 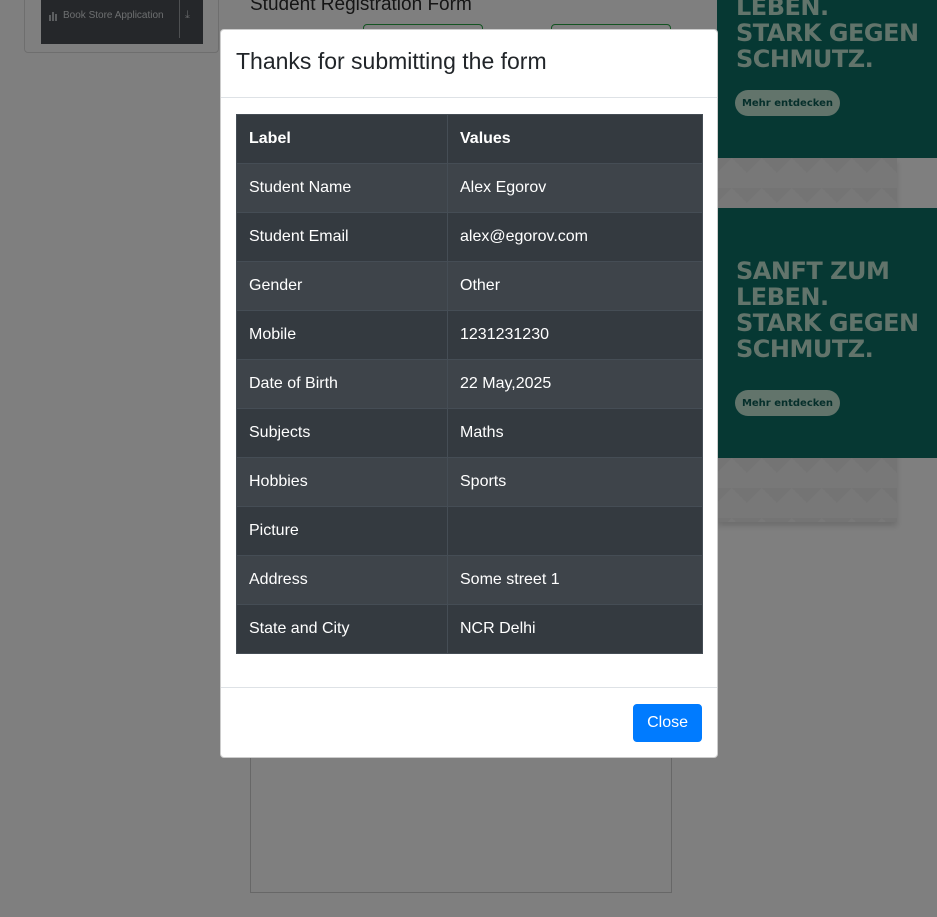 I want to click on row-value: Maths, so click(x=575, y=433).